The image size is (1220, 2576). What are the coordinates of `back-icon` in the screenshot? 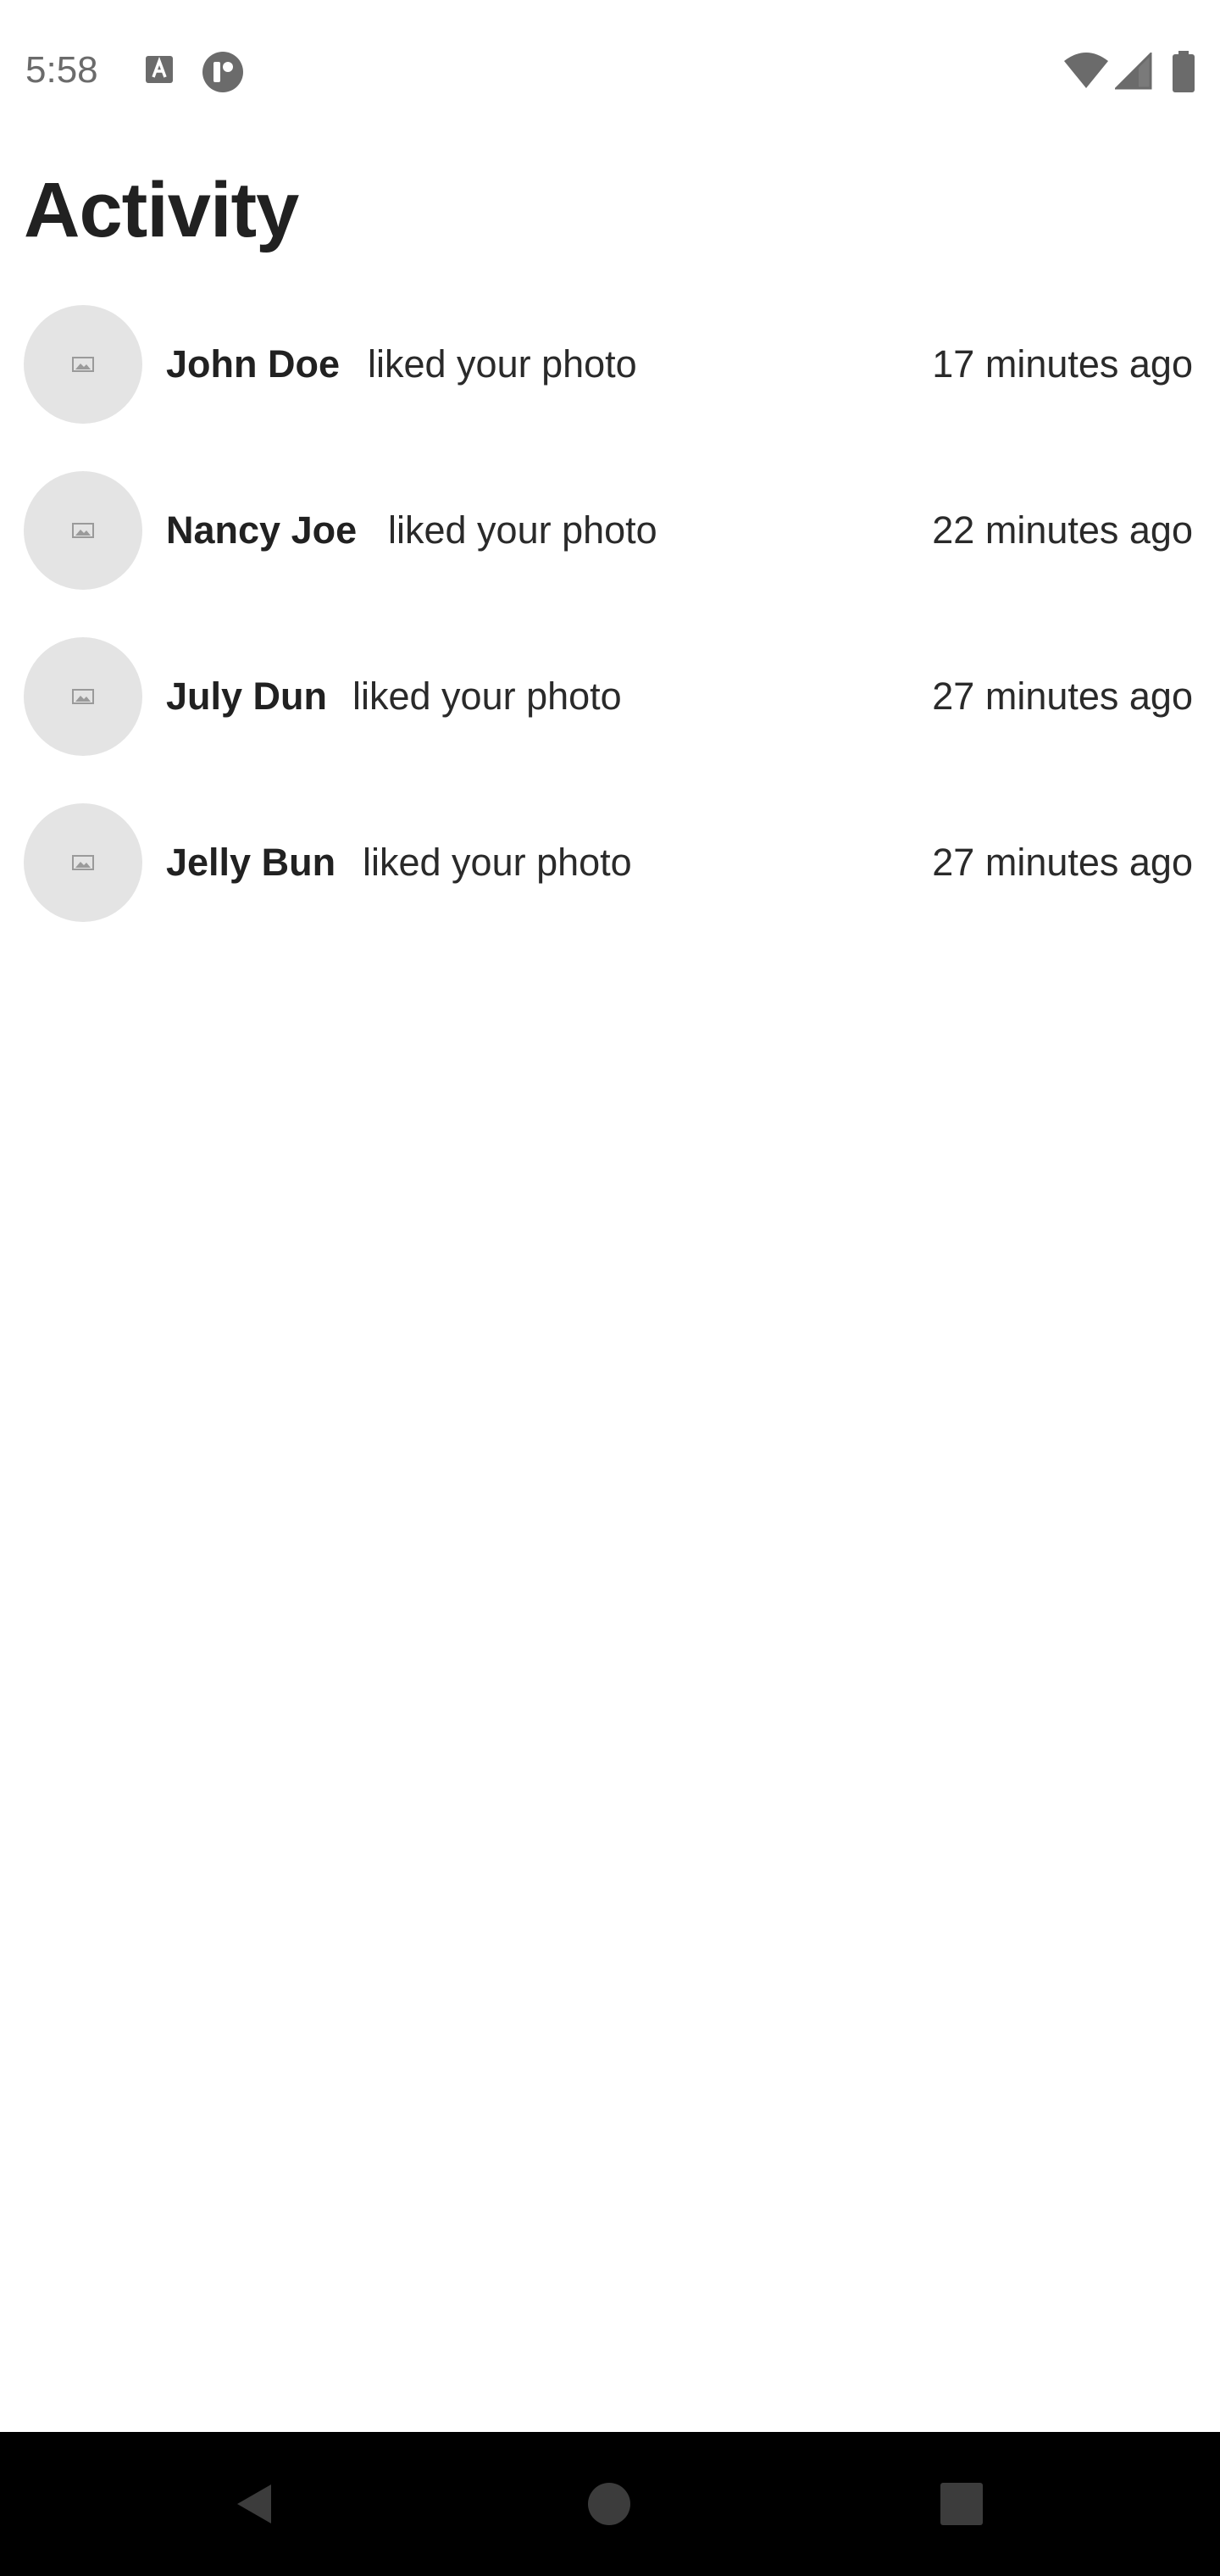 It's located at (258, 2504).